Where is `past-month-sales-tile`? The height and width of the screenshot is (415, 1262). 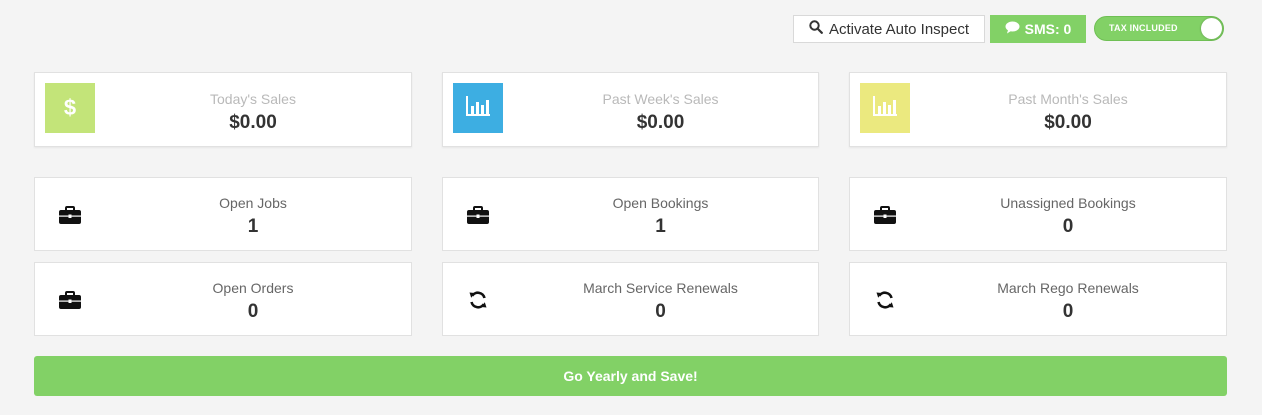
past-month-sales-tile is located at coordinates (885, 108).